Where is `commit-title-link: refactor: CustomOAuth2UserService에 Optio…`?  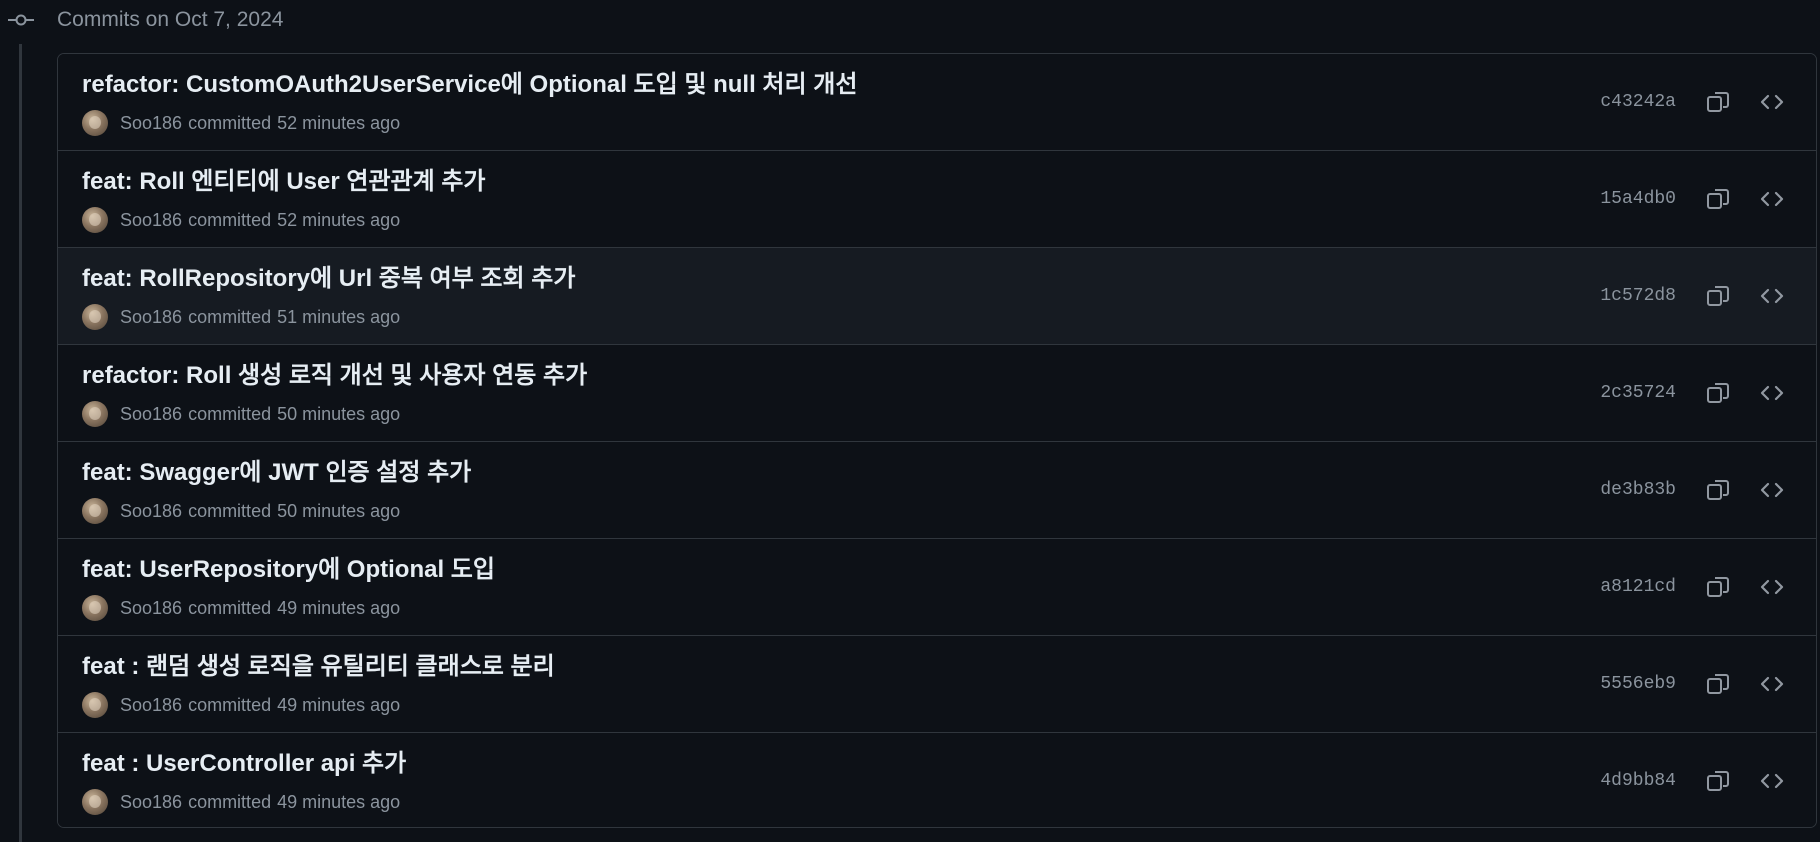
commit-title-link: refactor: CustomOAuth2UserService에 Optio… is located at coordinates (469, 85).